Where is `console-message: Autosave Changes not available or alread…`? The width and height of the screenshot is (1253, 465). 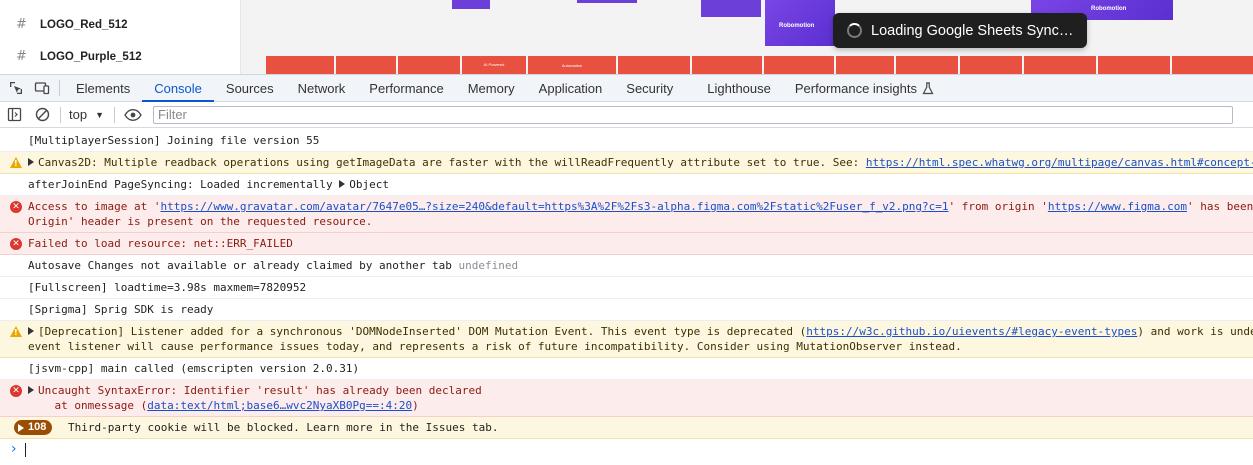
console-message: Autosave Changes not available or alread… is located at coordinates (626, 266).